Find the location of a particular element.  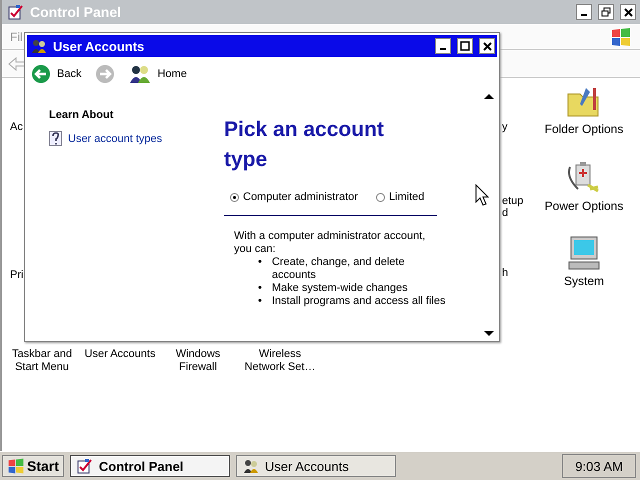

radio-option: Limited is located at coordinates (400, 197).